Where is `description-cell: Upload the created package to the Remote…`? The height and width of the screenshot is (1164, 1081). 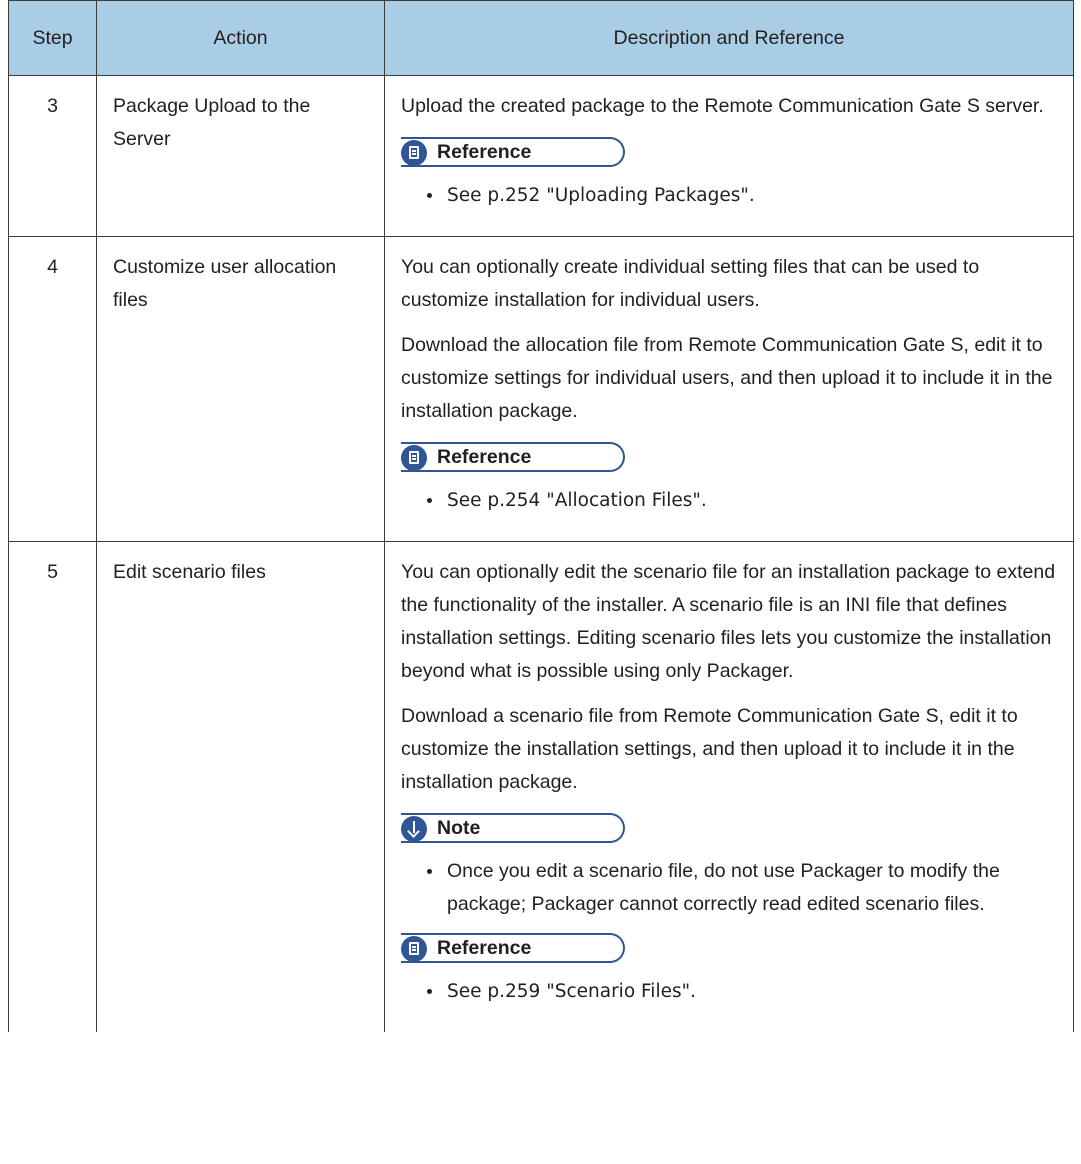
description-cell: Upload the created package to the Remote… is located at coordinates (729, 156).